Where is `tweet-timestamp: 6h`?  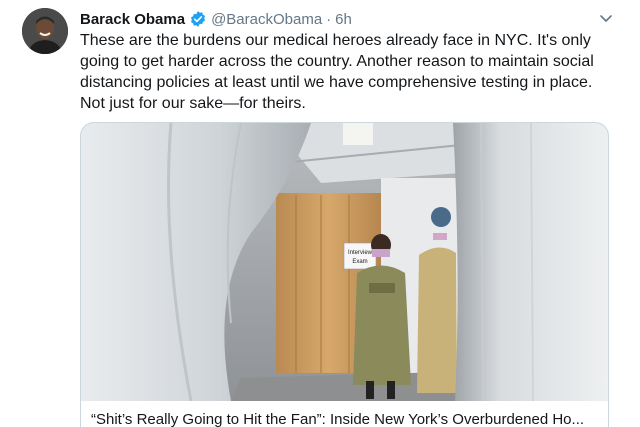
tweet-timestamp: 6h is located at coordinates (343, 19).